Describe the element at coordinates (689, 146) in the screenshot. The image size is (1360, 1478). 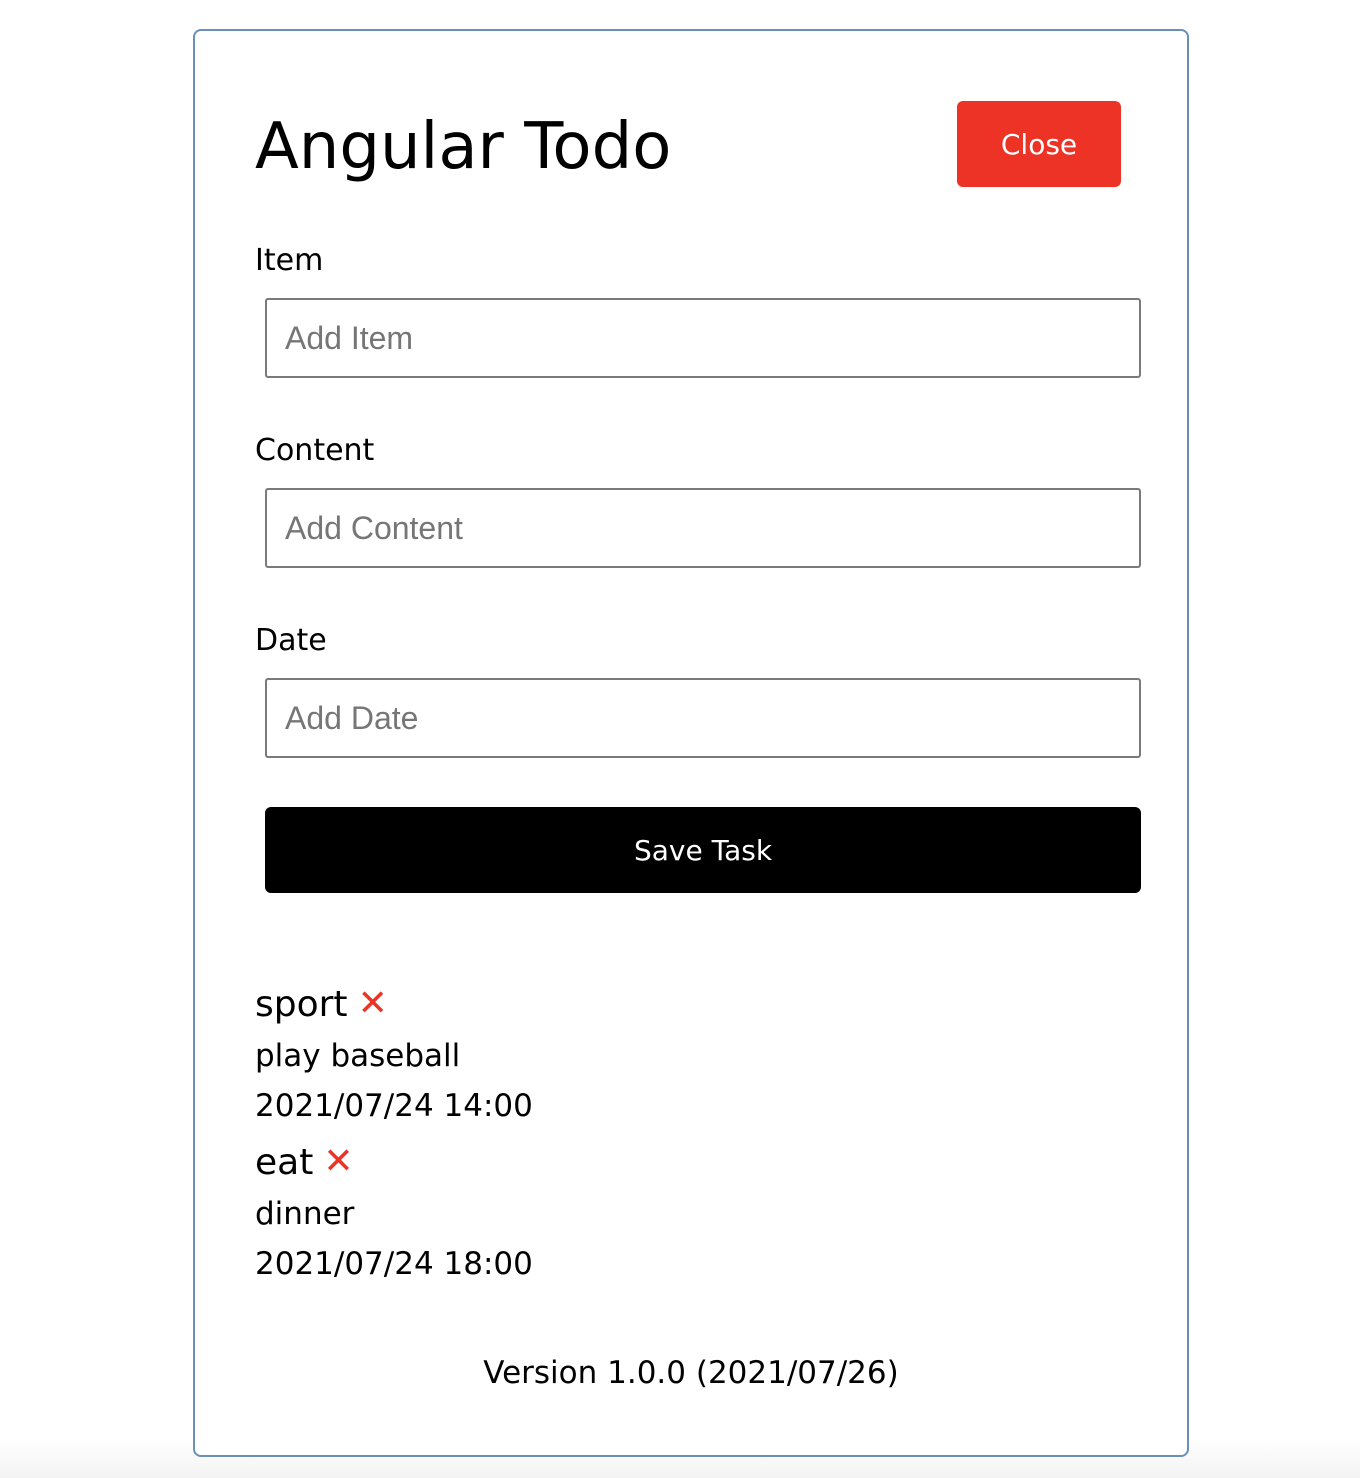
I see `header: Angular Todo Close` at that location.